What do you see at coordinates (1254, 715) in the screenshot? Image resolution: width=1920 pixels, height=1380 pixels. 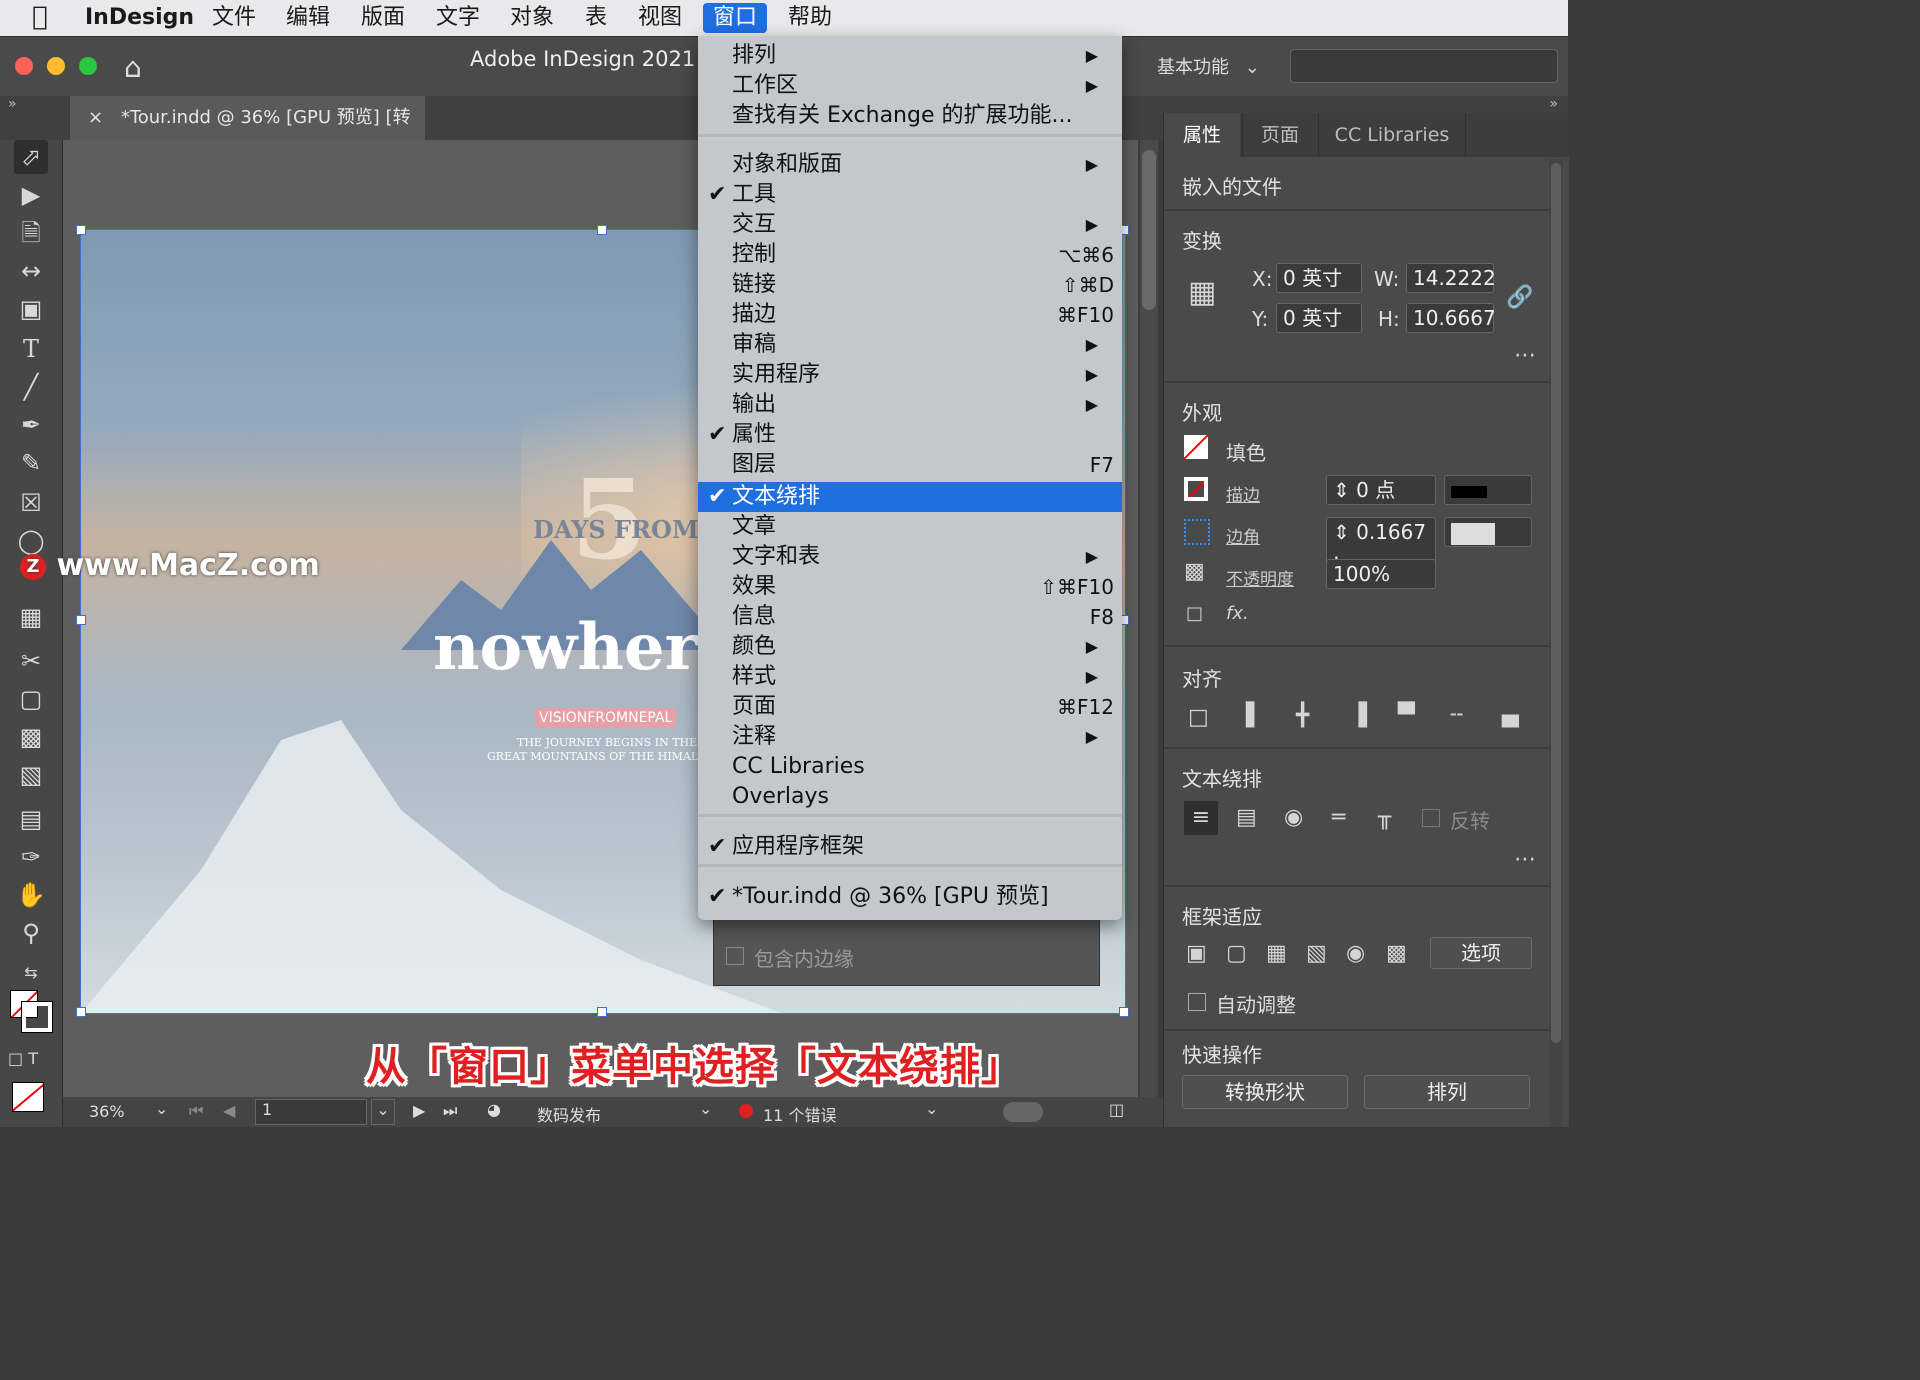 I see `align-left-icon: ▌` at bounding box center [1254, 715].